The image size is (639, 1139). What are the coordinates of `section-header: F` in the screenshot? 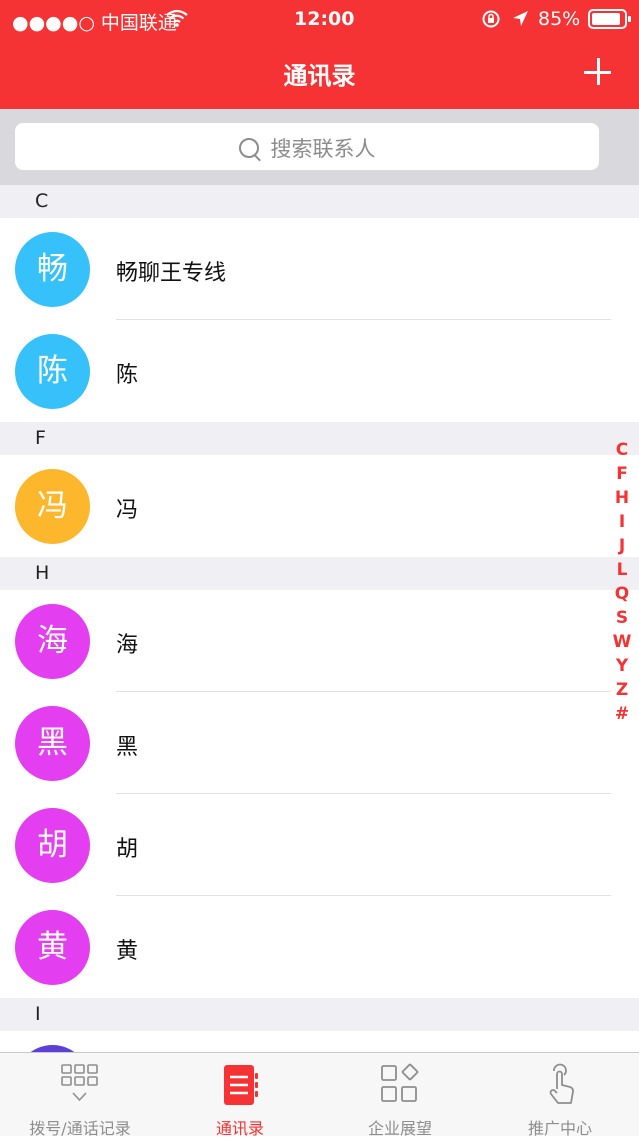 It's located at (319, 438).